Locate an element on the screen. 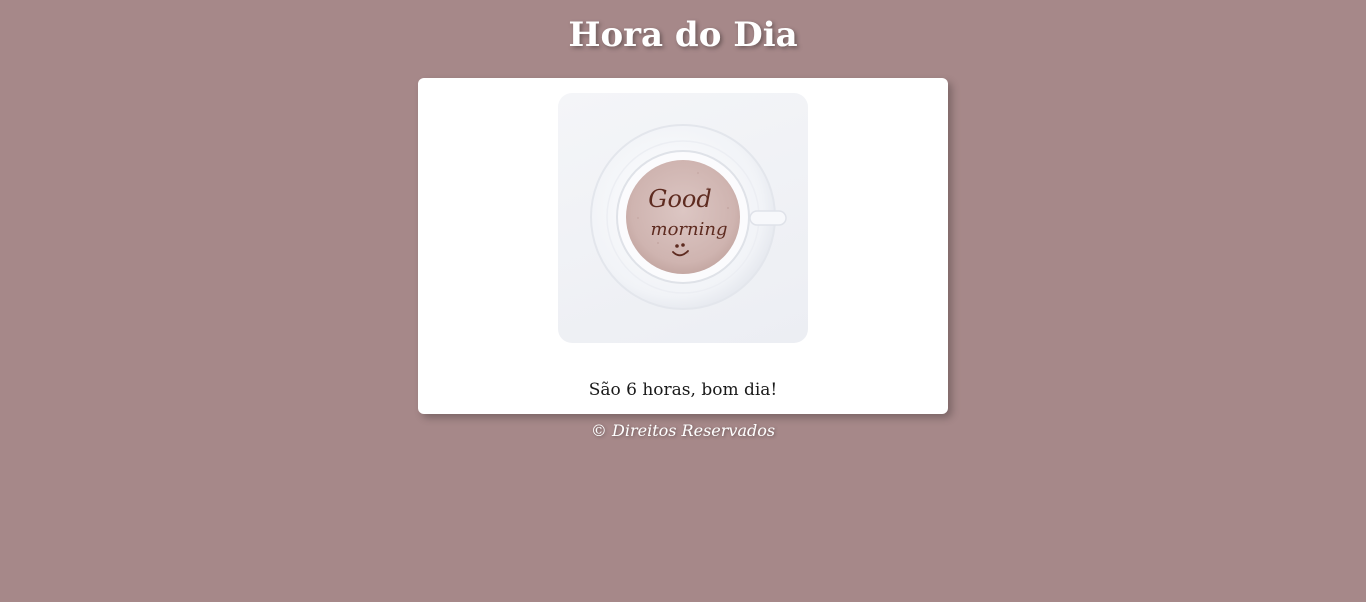 The height and width of the screenshot is (602, 1366). coffee-foam is located at coordinates (683, 217).